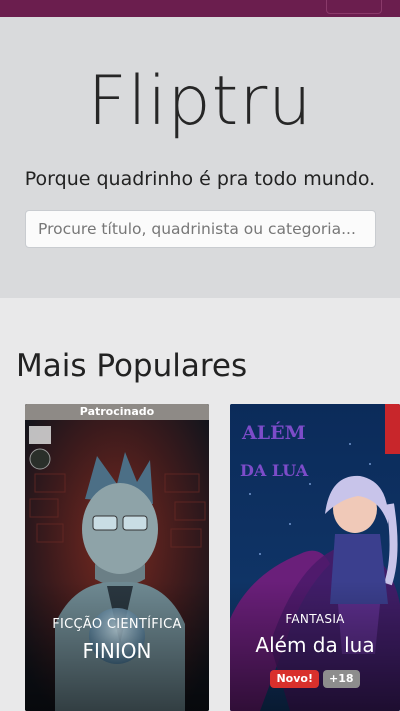 This screenshot has width=400, height=711. I want to click on section-title-popular: Mais Populares, so click(132, 366).